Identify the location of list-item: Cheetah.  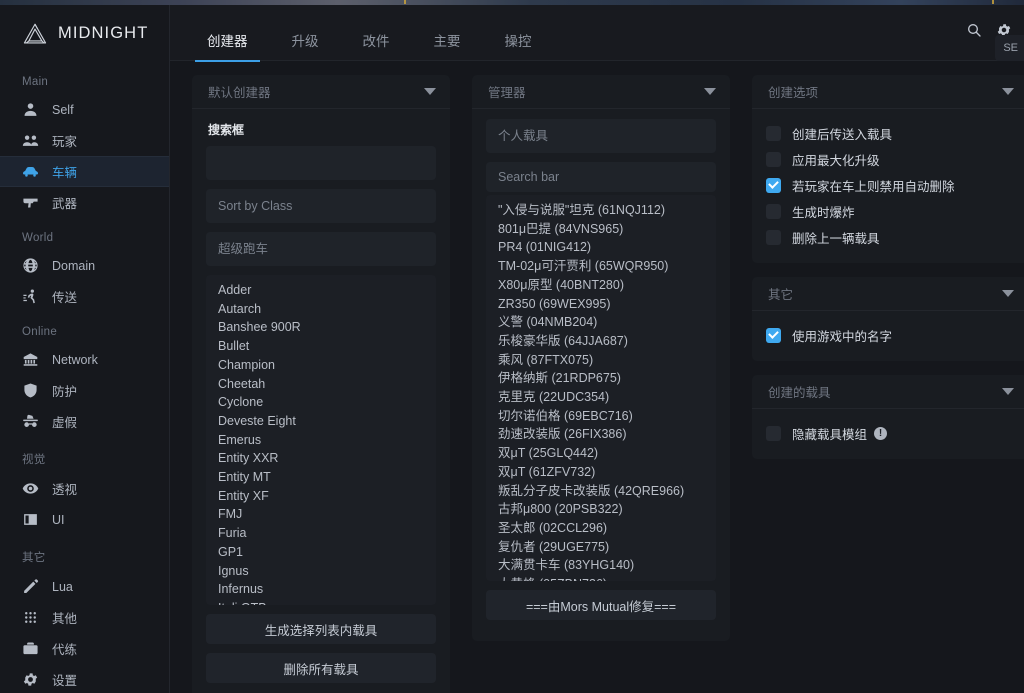
(321, 384).